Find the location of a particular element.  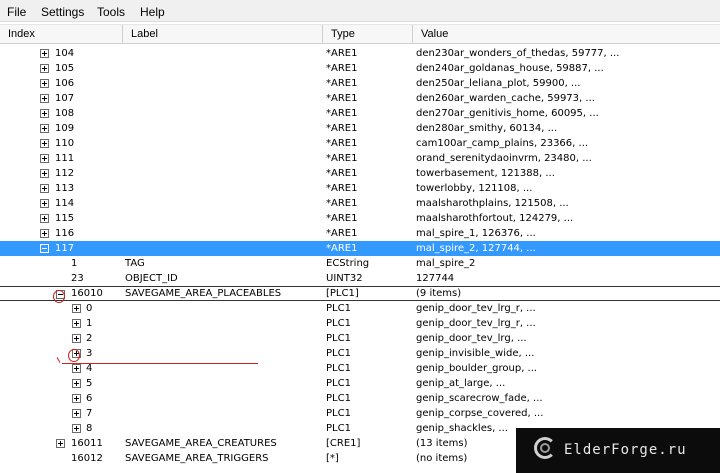

tree-row-index: 23 is located at coordinates (77, 278).